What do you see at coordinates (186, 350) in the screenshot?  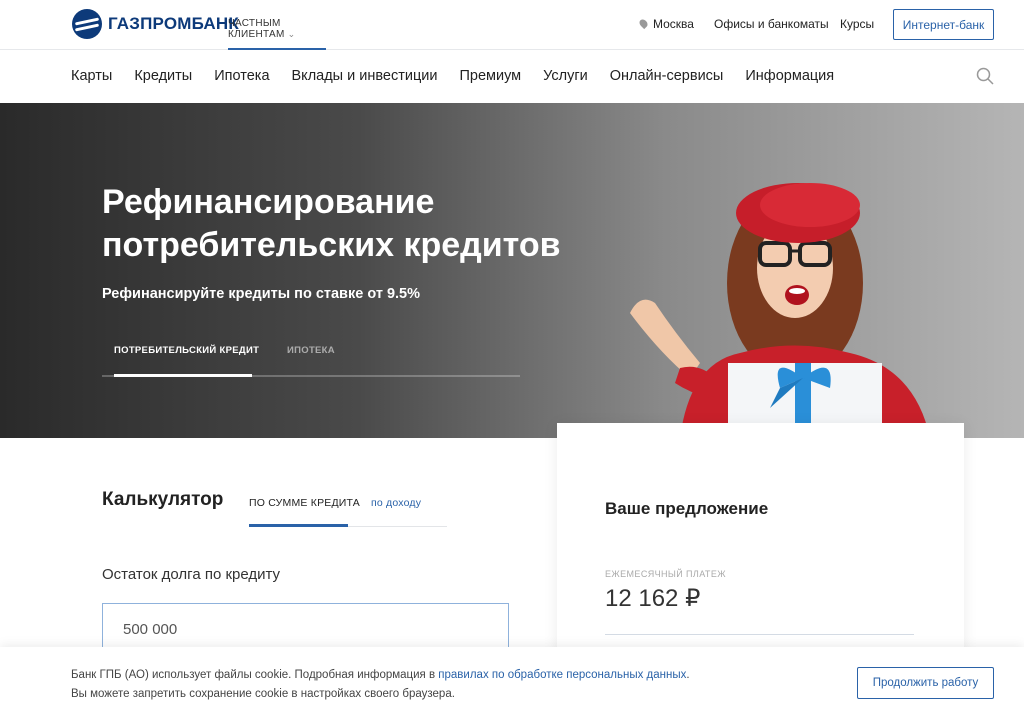 I see `tab-consumer-credit: ПОТРЕБИТЕЛЬСКИЙ КРЕДИТ` at bounding box center [186, 350].